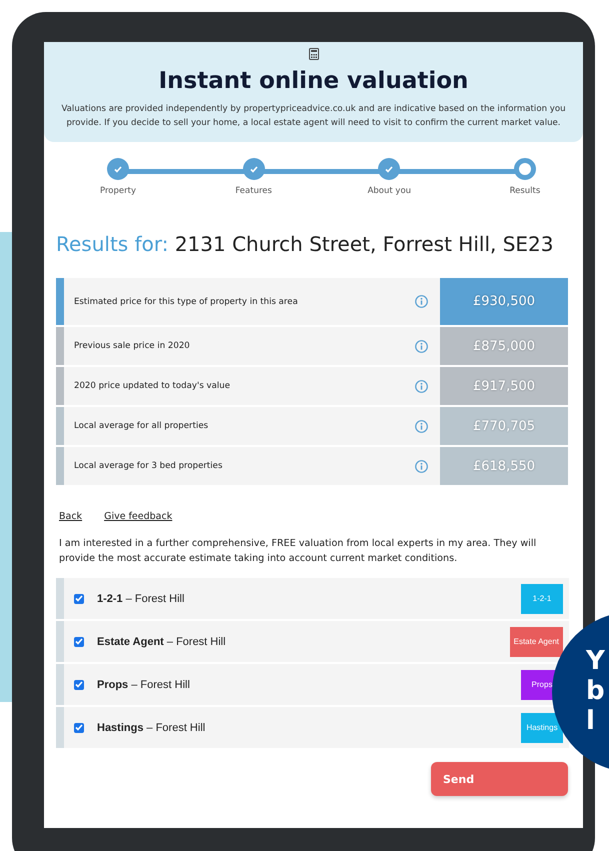  Describe the element at coordinates (70, 516) in the screenshot. I see `text-link: Back` at that location.